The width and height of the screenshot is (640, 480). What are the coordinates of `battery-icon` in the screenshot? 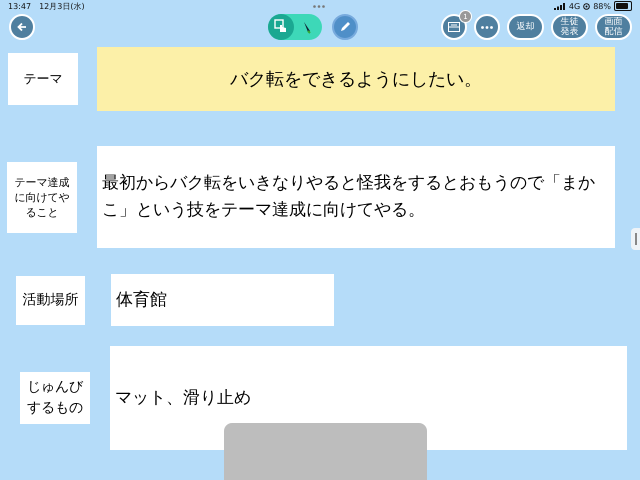 It's located at (623, 6).